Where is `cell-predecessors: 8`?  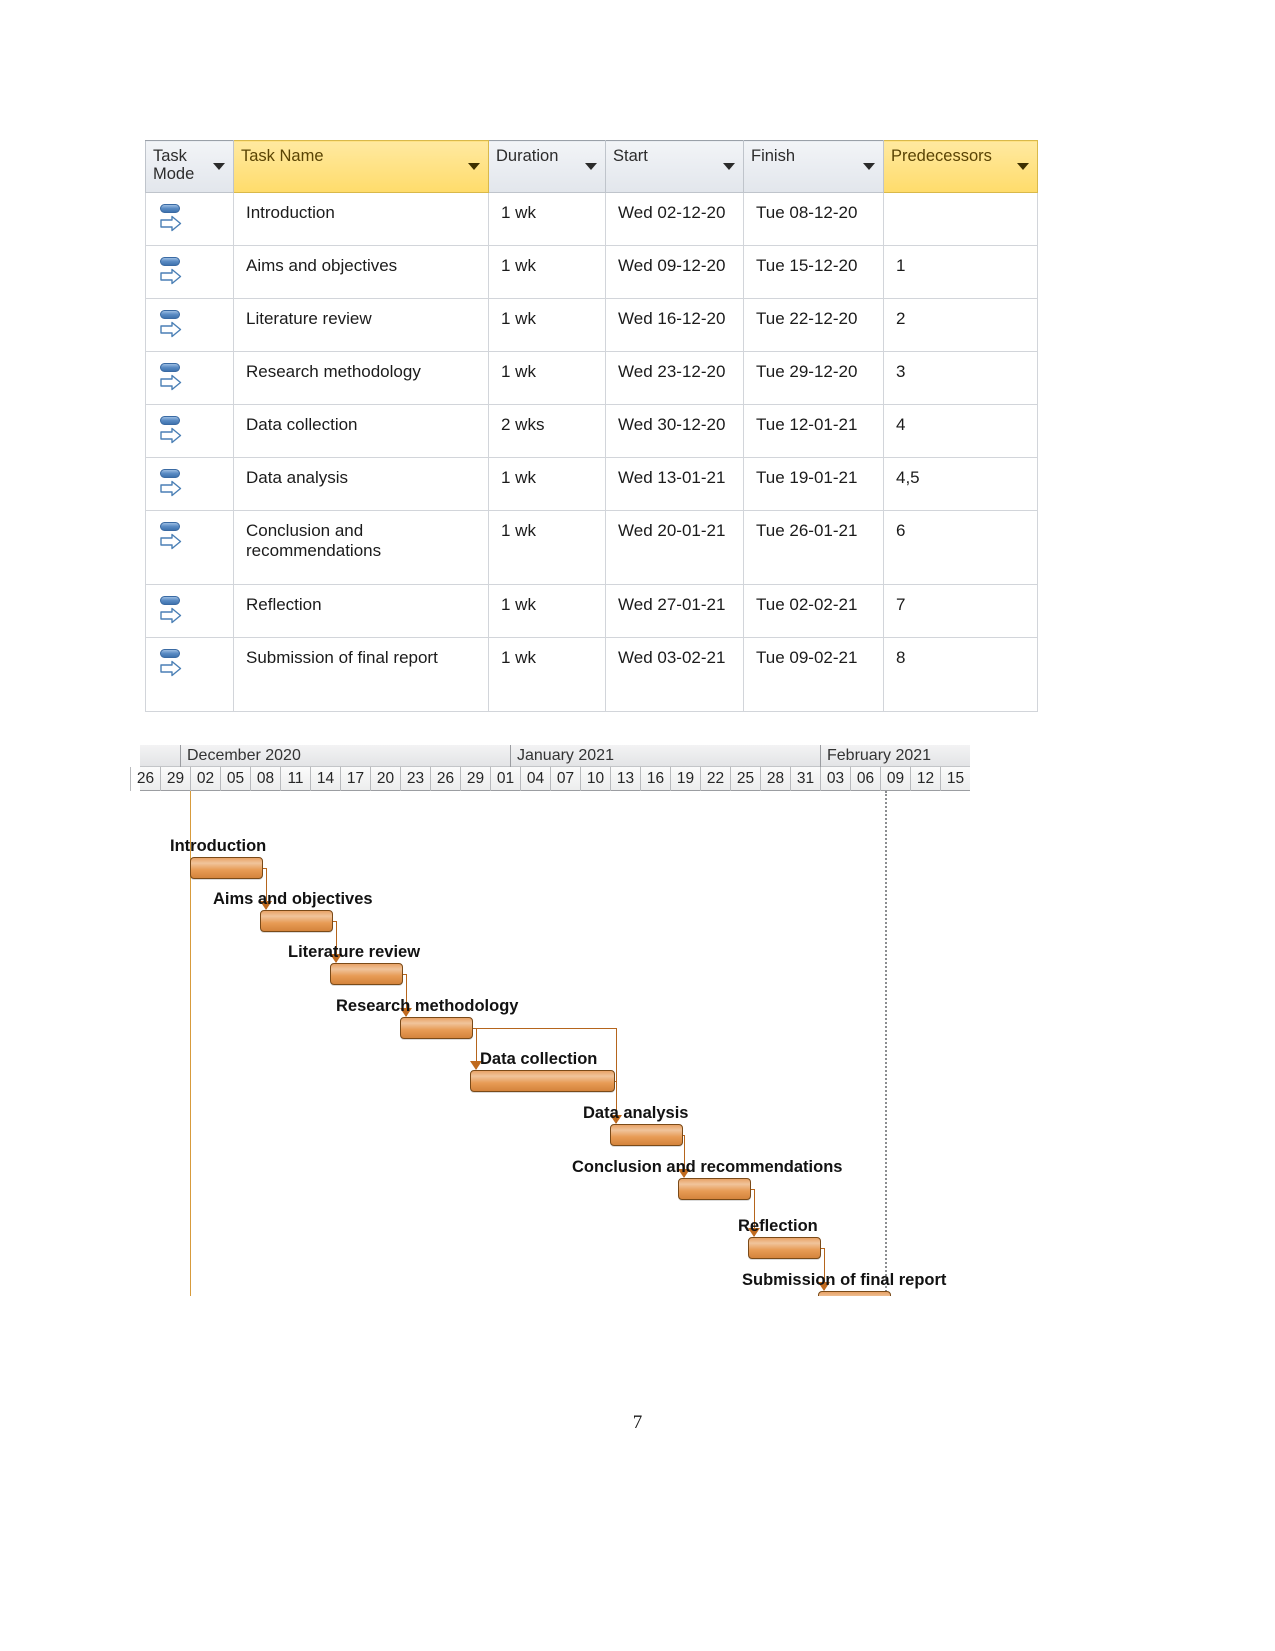
cell-predecessors: 8 is located at coordinates (960, 674).